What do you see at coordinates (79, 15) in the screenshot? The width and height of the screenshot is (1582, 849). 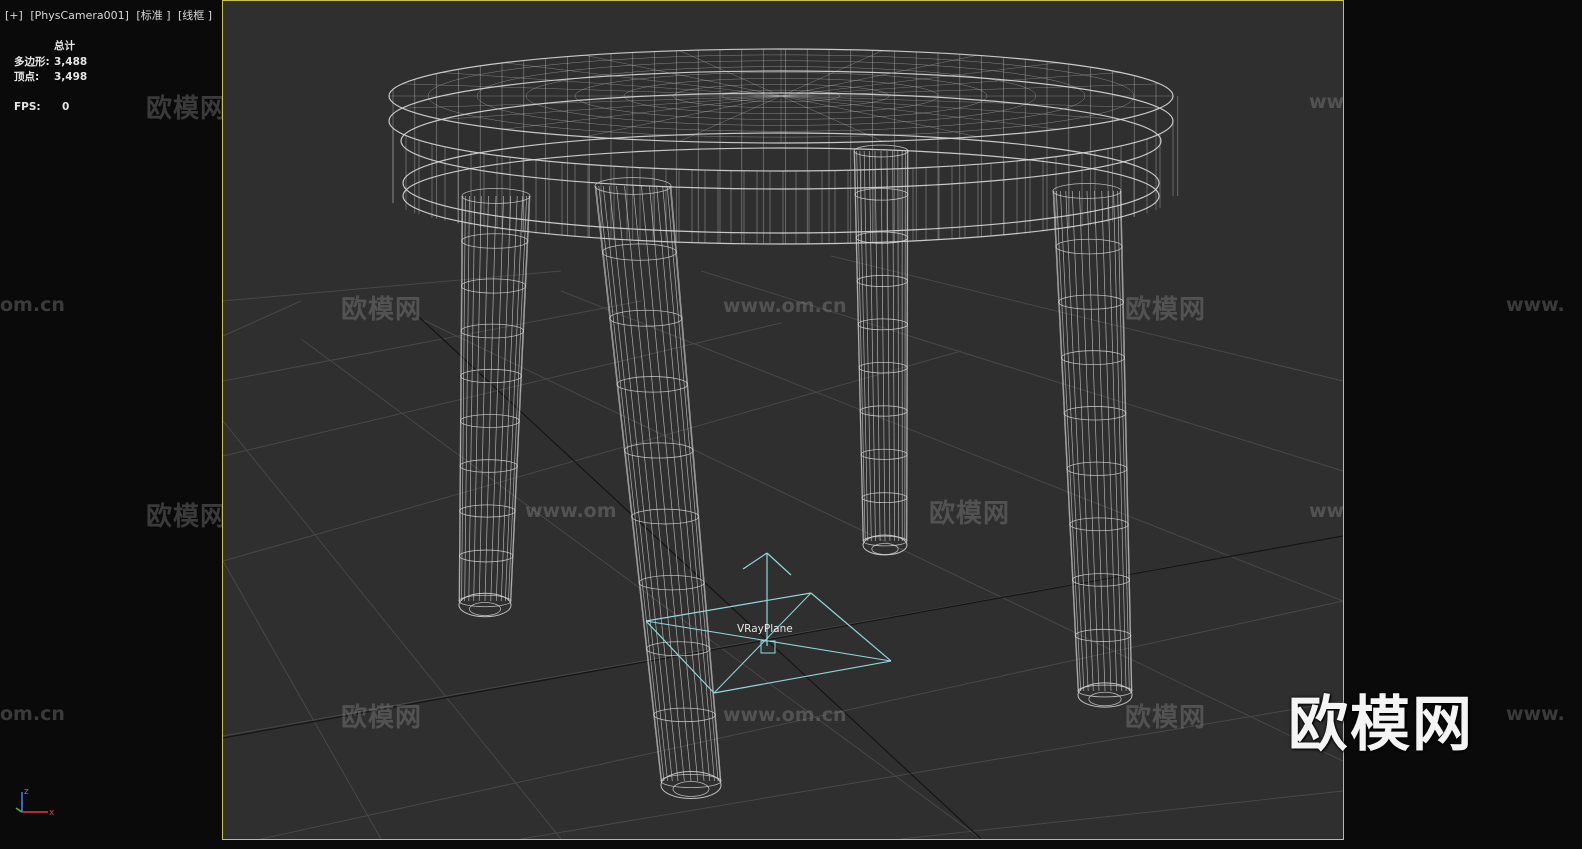 I see `viewport-camera-menu: [PhysCamera001]` at bounding box center [79, 15].